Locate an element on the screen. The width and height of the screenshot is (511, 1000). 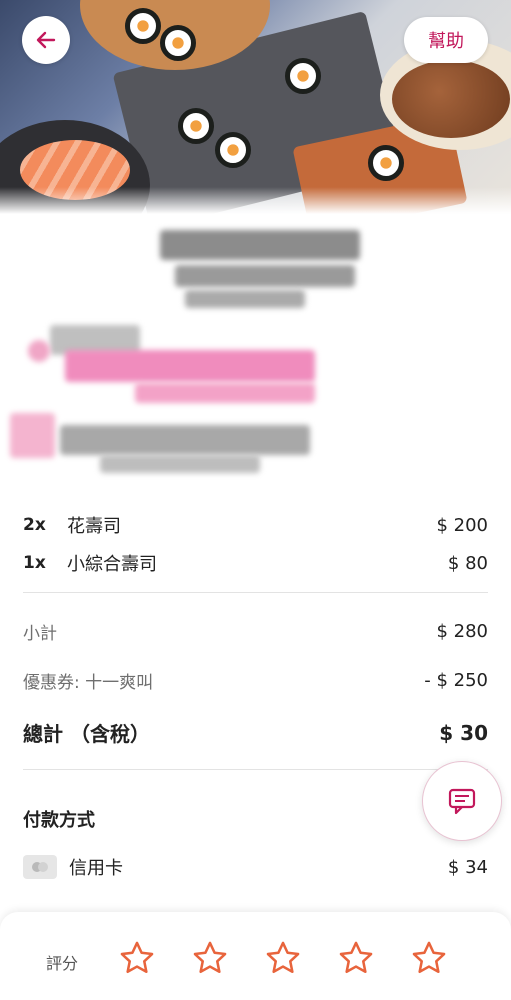
arrow-left-icon is located at coordinates (46, 40).